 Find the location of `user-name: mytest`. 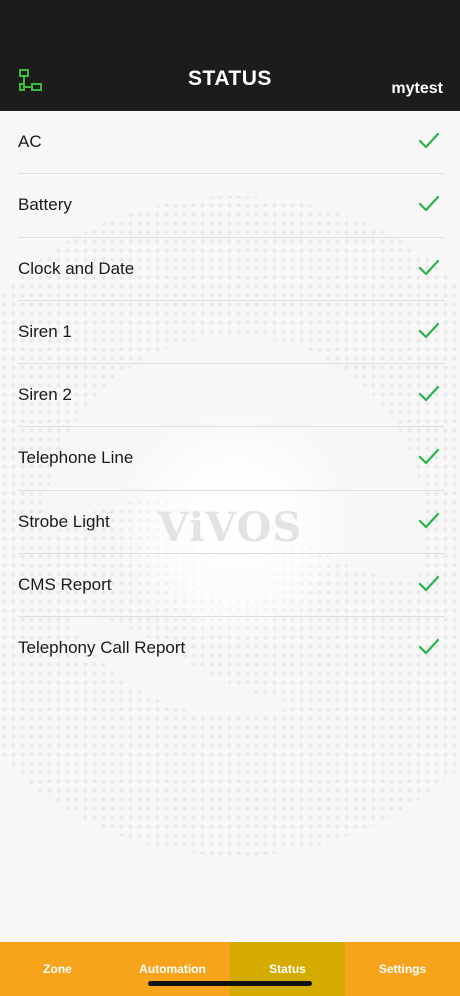

user-name: mytest is located at coordinates (417, 89).